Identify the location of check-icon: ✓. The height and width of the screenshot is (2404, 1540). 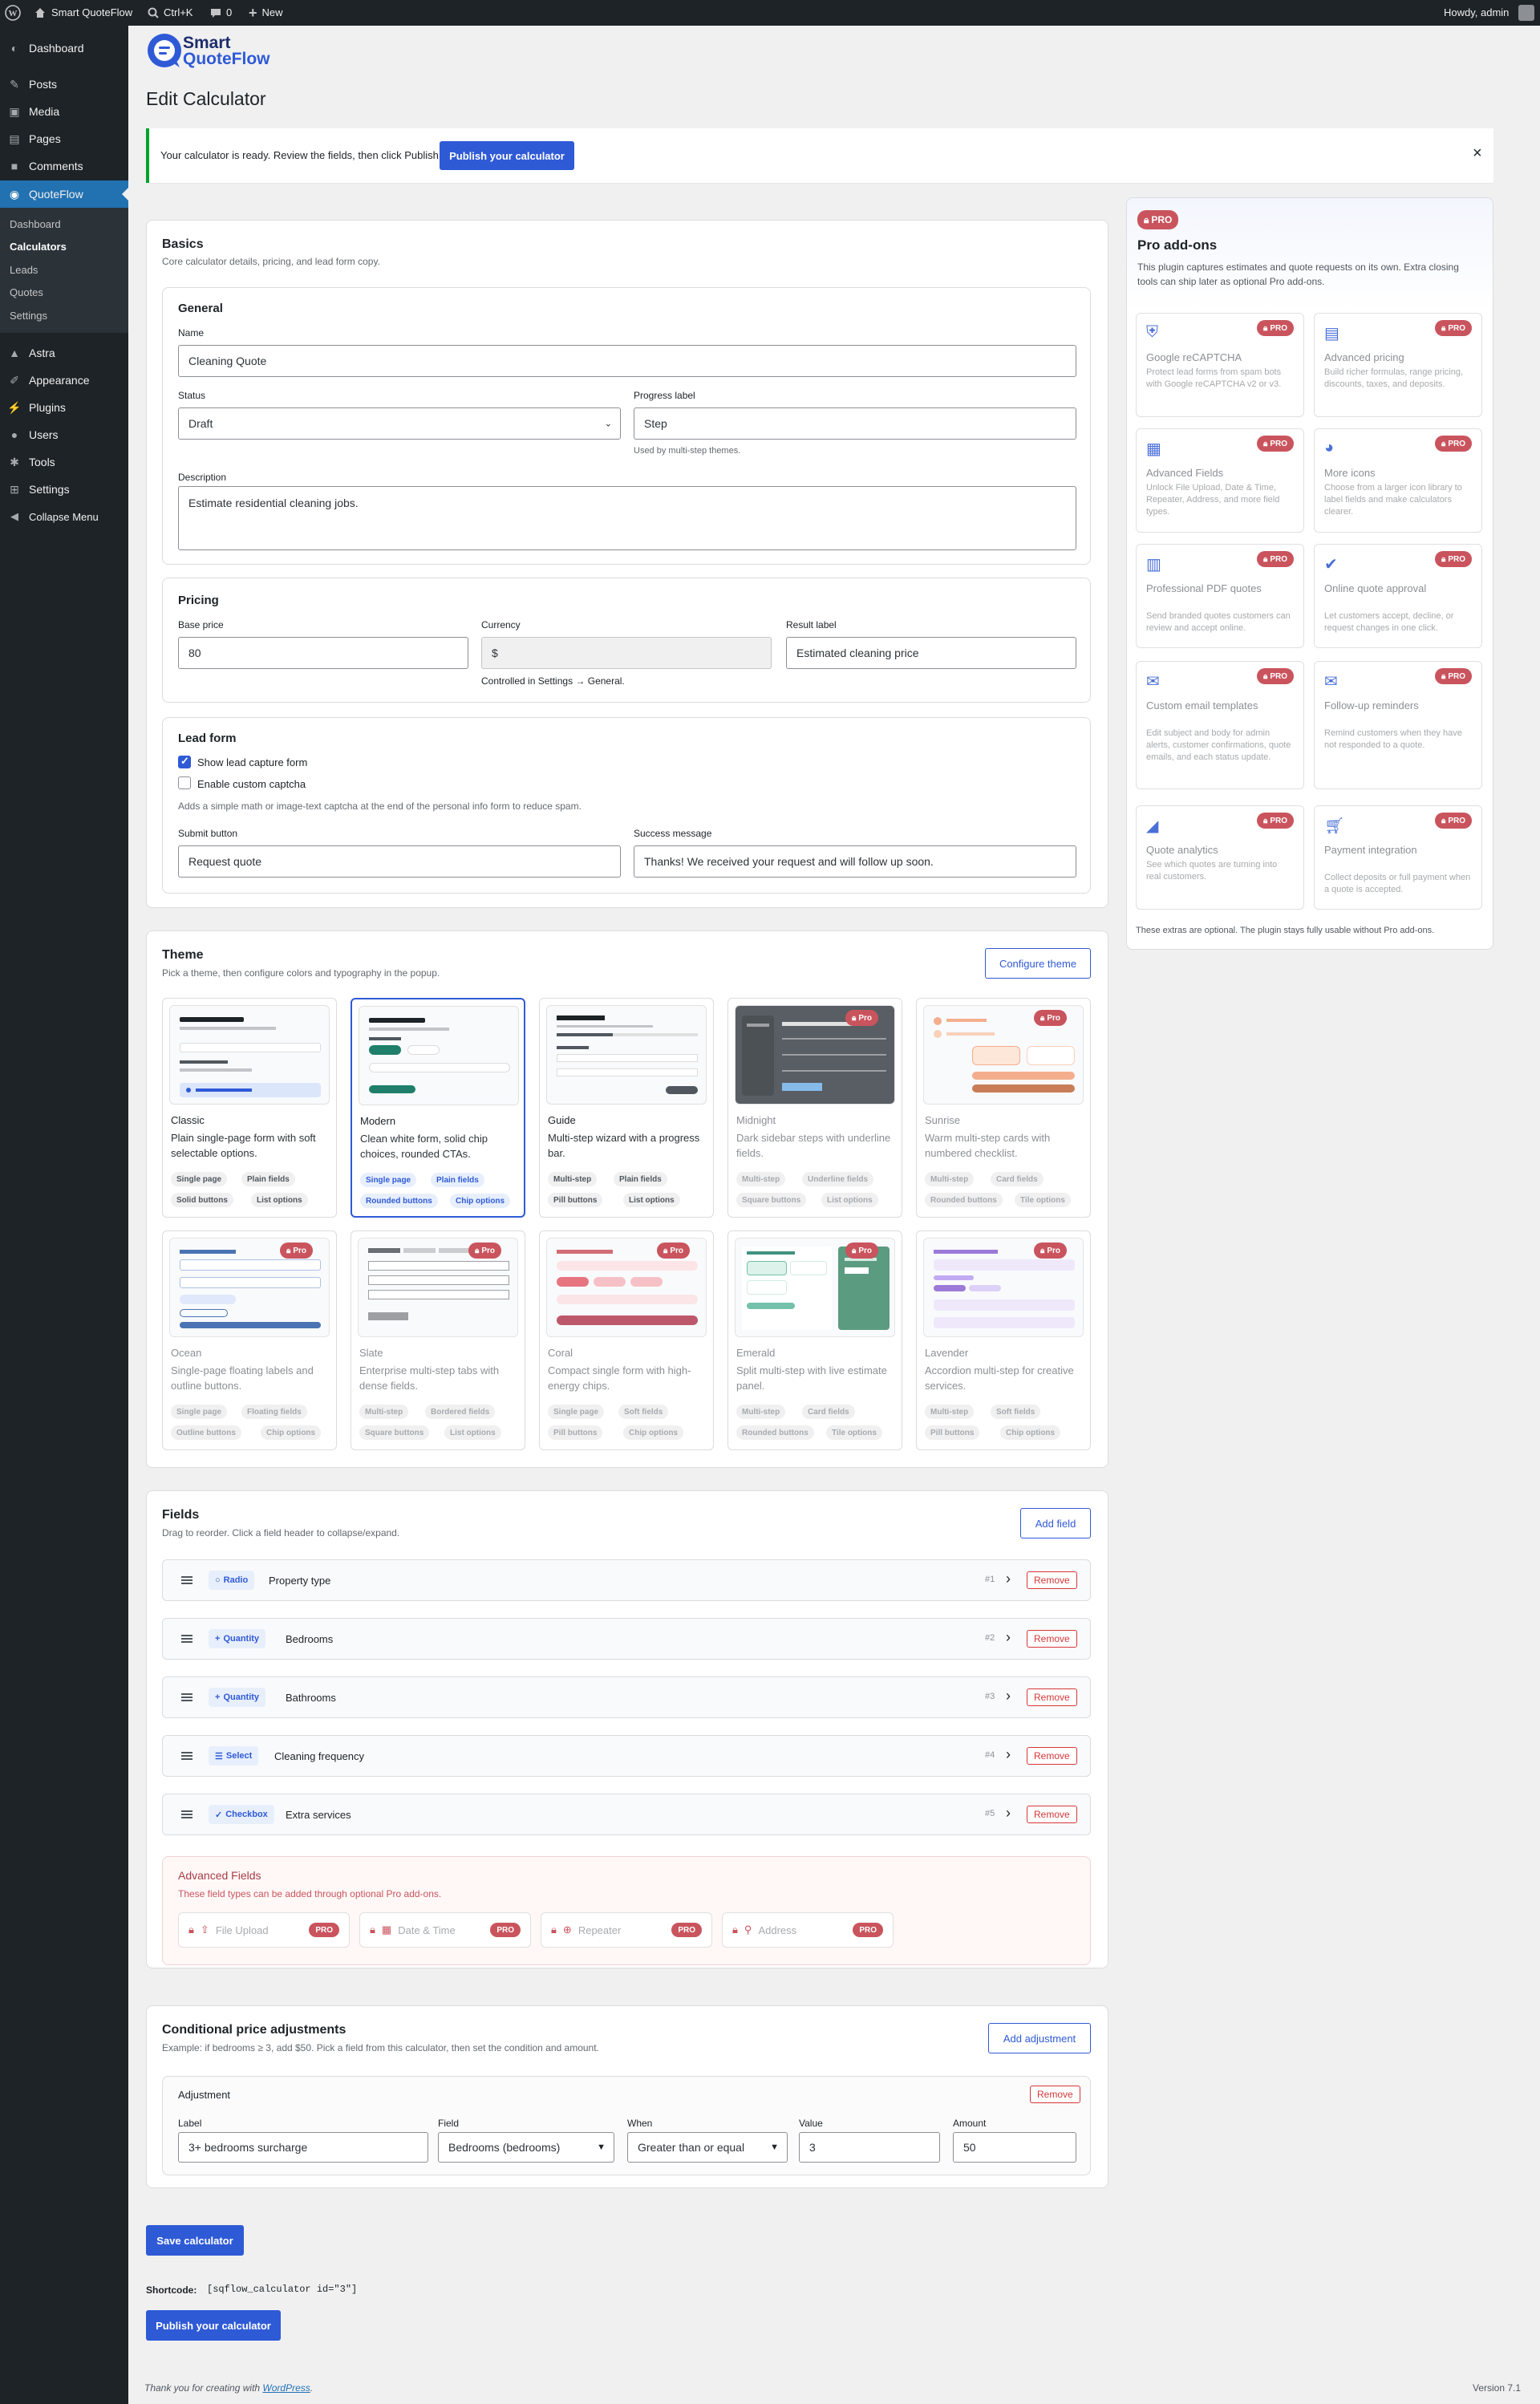
(219, 1815).